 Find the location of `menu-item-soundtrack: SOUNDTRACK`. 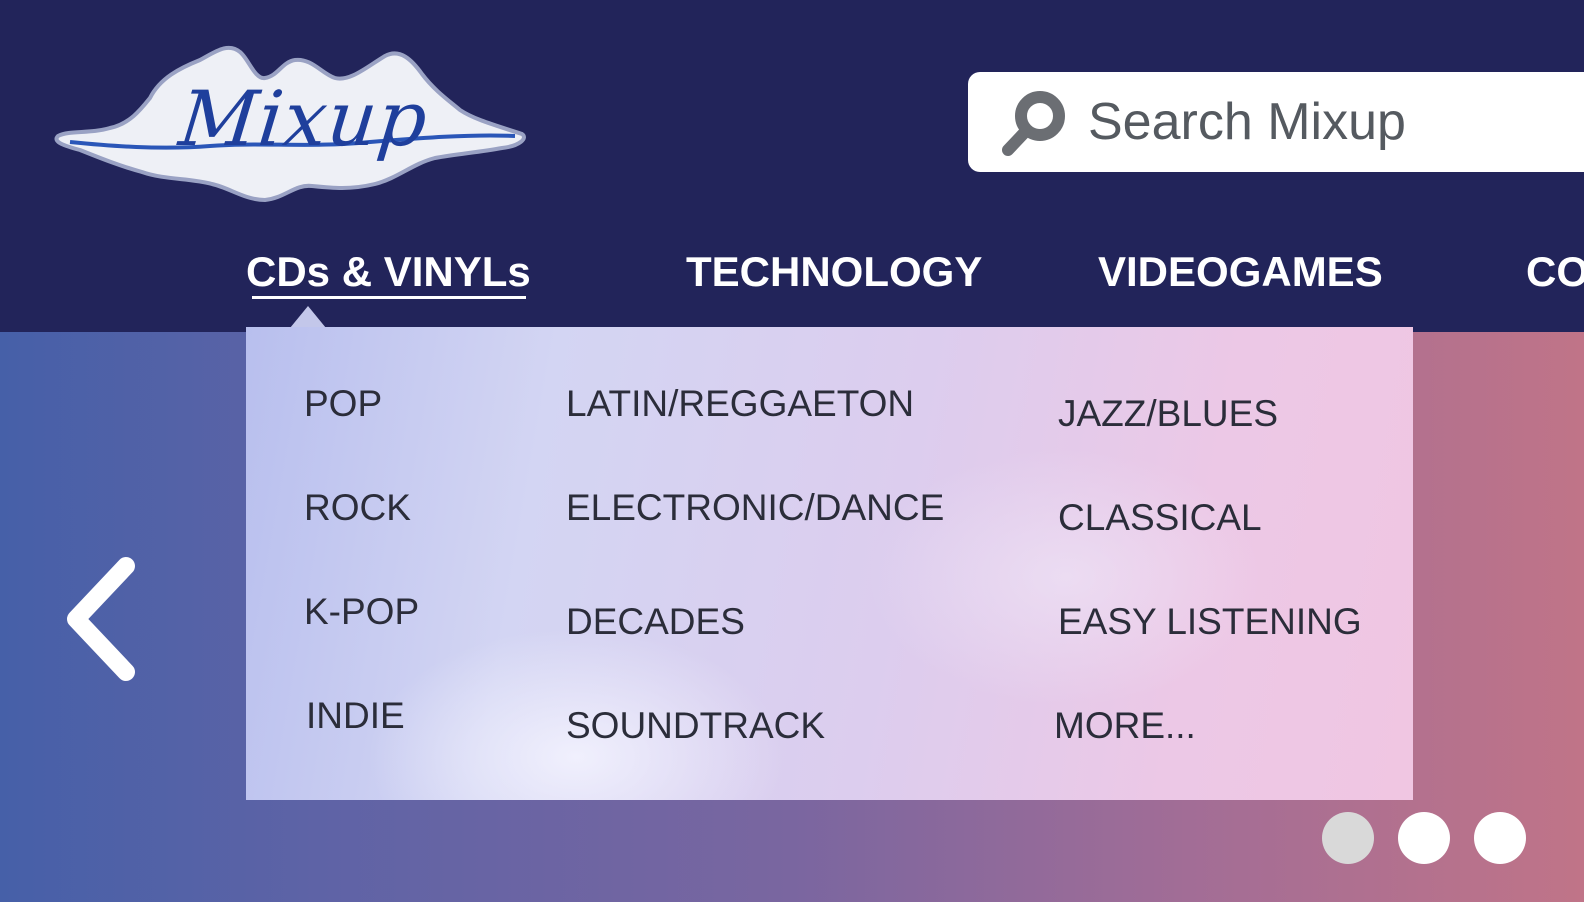

menu-item-soundtrack: SOUNDTRACK is located at coordinates (695, 726).